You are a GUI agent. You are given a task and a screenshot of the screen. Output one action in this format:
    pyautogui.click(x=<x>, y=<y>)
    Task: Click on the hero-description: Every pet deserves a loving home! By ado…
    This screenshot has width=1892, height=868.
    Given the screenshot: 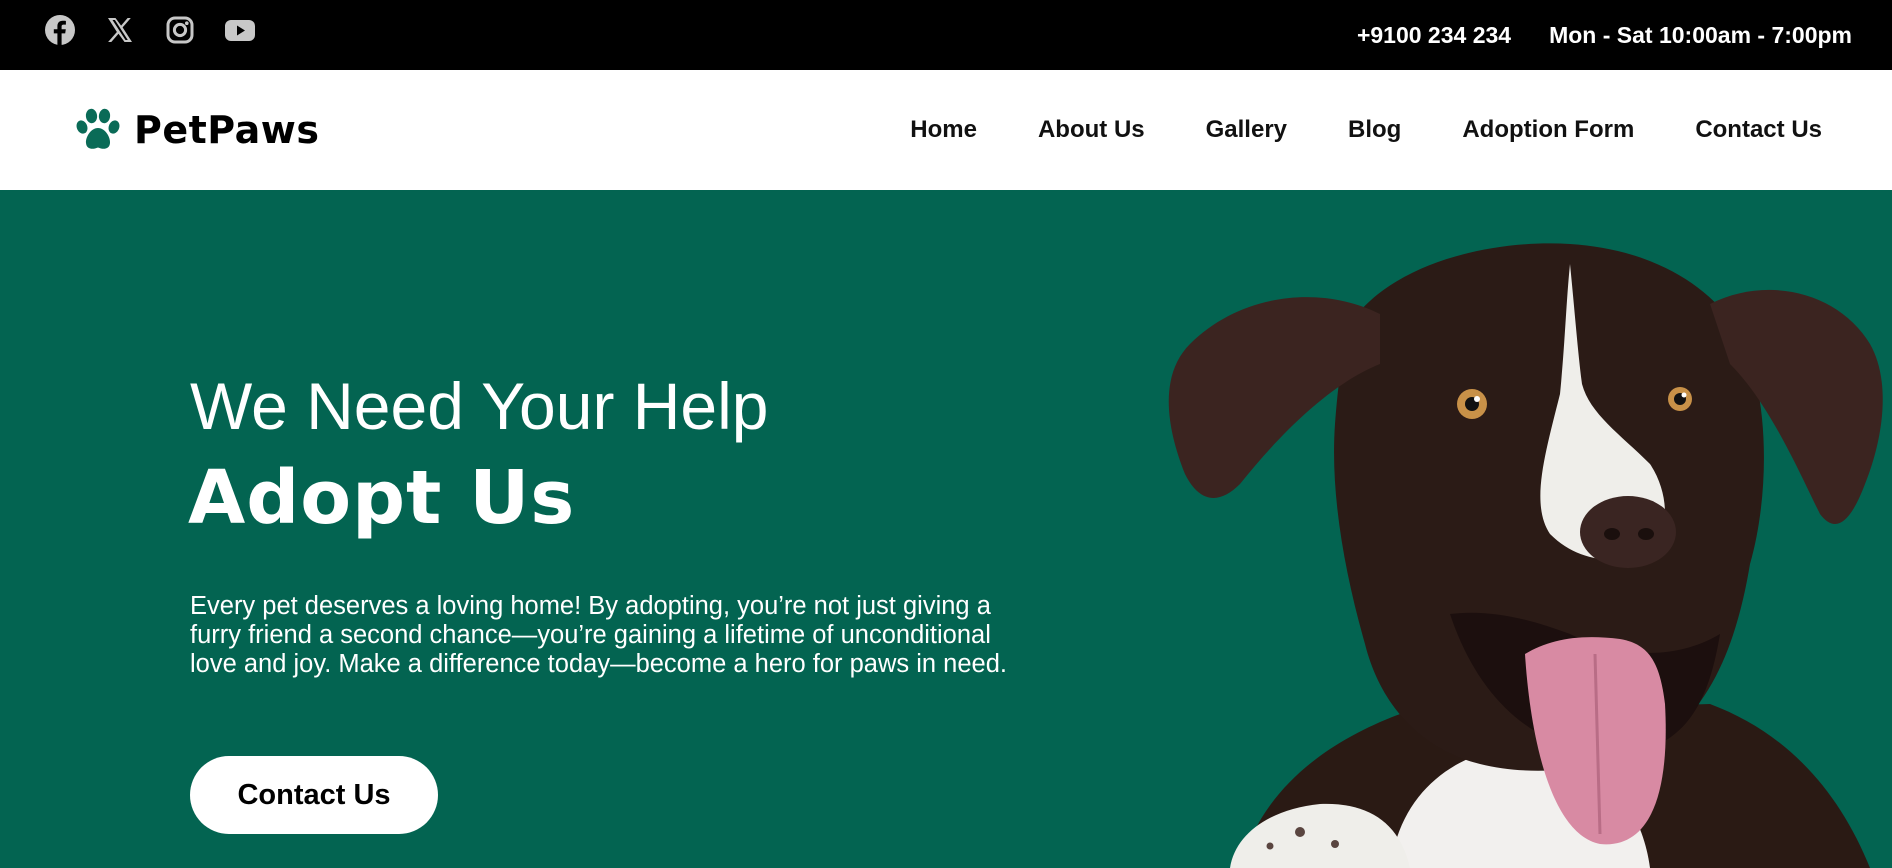 What is the action you would take?
    pyautogui.click(x=598, y=635)
    